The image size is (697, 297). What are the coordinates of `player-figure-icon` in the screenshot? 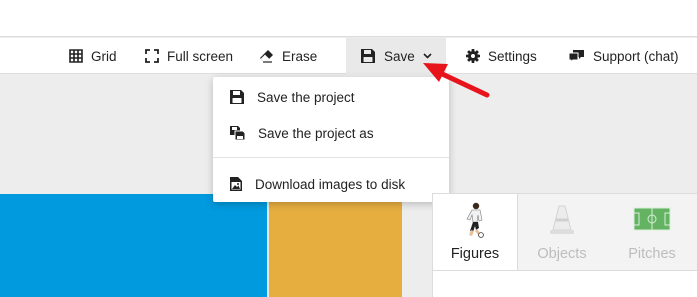 It's located at (475, 220).